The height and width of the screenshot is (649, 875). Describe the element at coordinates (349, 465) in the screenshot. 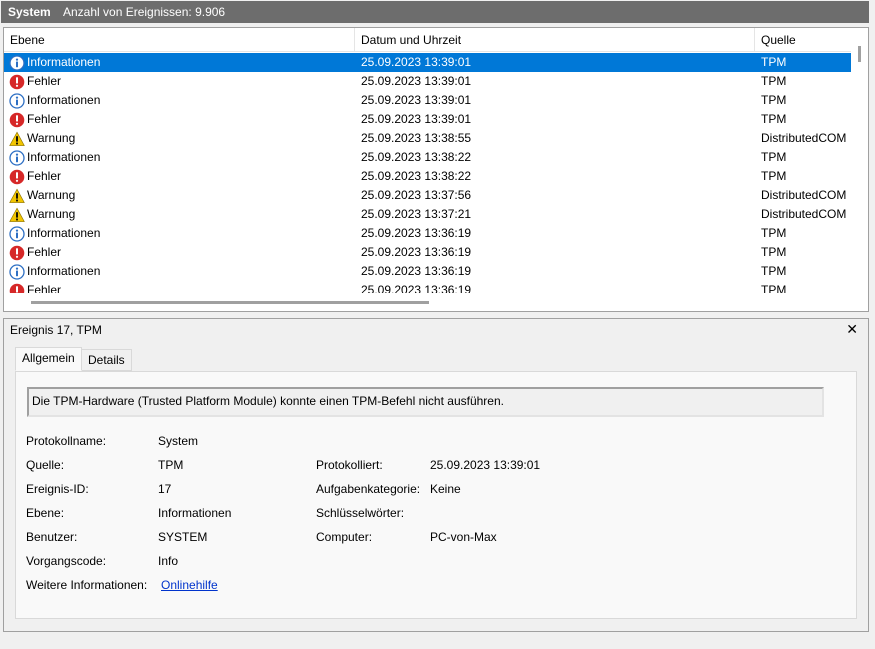

I see `label-protokolliert: Protokolliert:` at that location.